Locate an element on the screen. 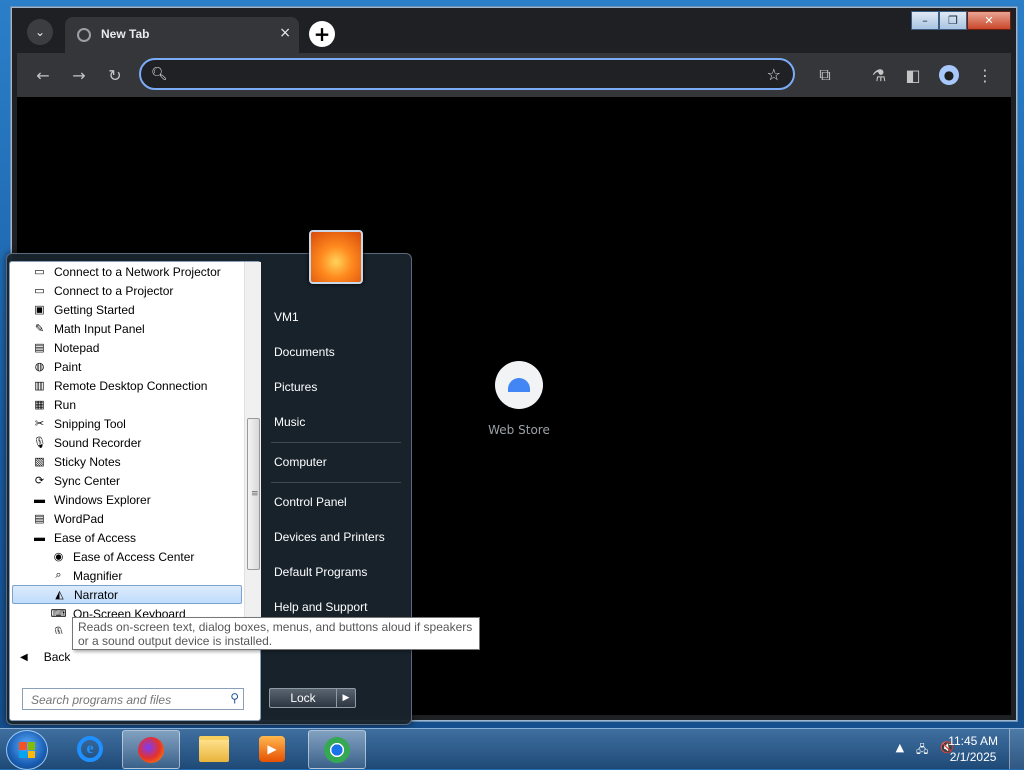 This screenshot has height=770, width=1024. program-label: Run is located at coordinates (65, 404).